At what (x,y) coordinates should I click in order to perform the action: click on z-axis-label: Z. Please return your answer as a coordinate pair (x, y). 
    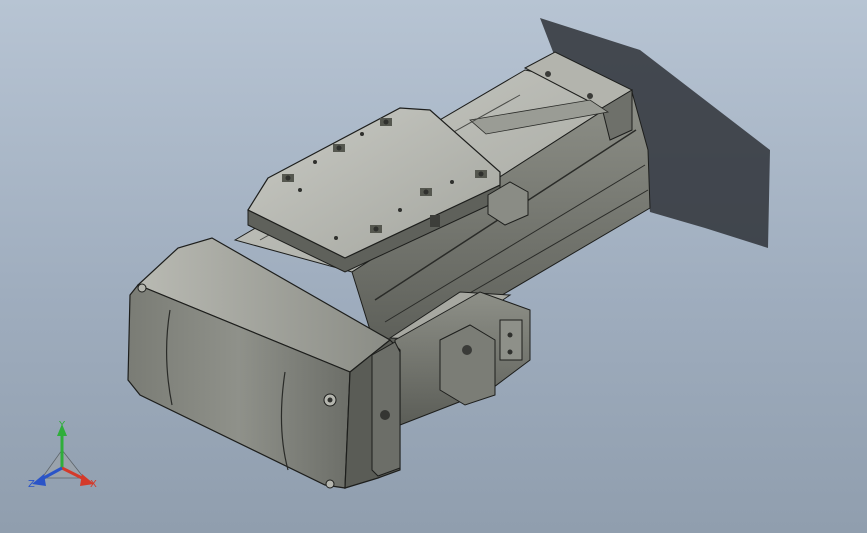
    Looking at the image, I should click on (31, 484).